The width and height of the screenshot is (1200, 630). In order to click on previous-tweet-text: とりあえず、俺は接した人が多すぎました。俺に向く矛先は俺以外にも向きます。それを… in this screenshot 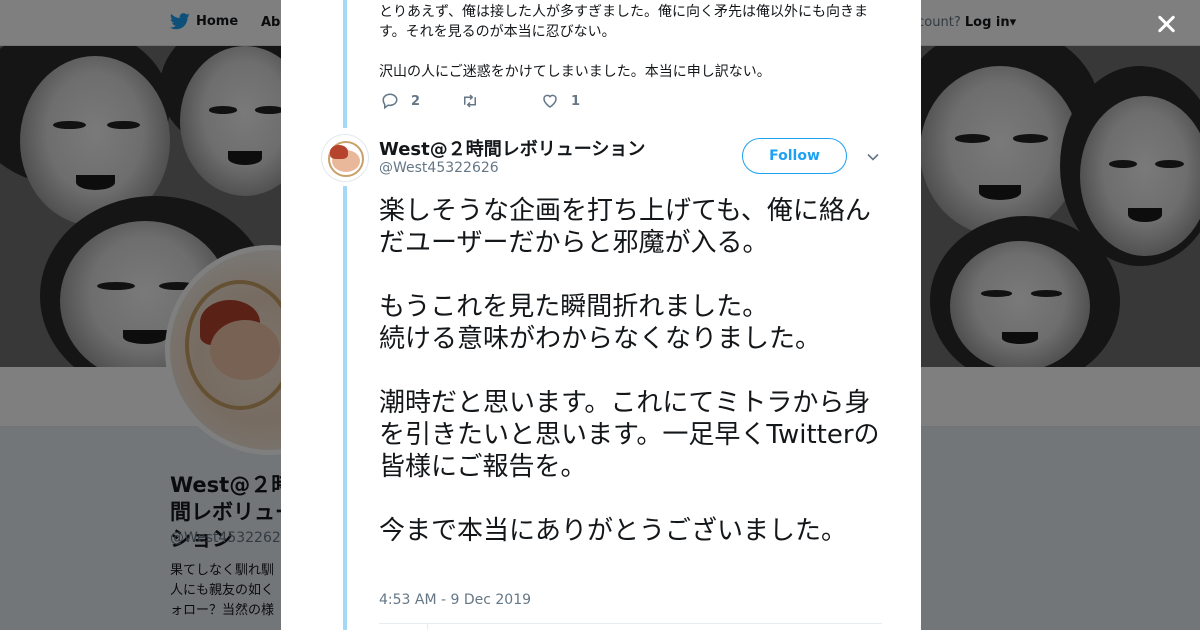, I will do `click(629, 52)`.